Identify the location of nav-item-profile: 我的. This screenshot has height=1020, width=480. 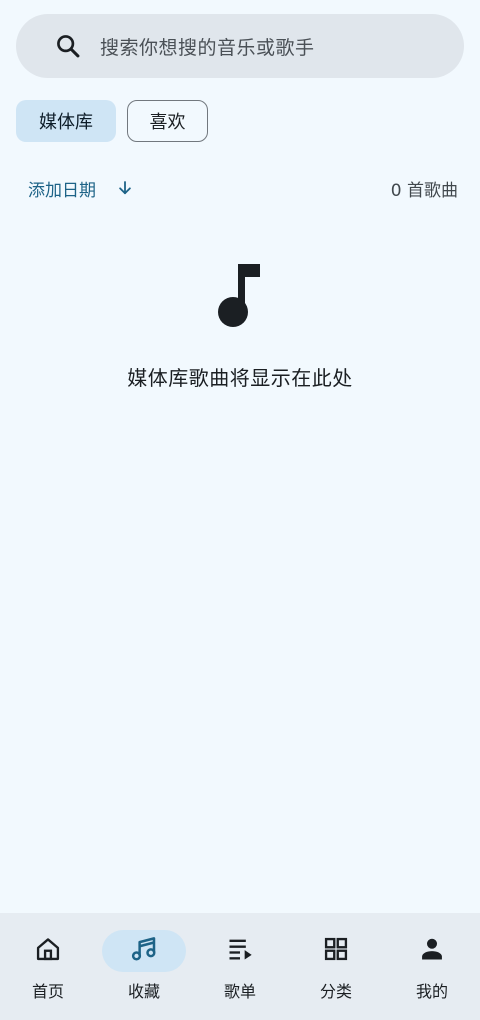
(432, 966).